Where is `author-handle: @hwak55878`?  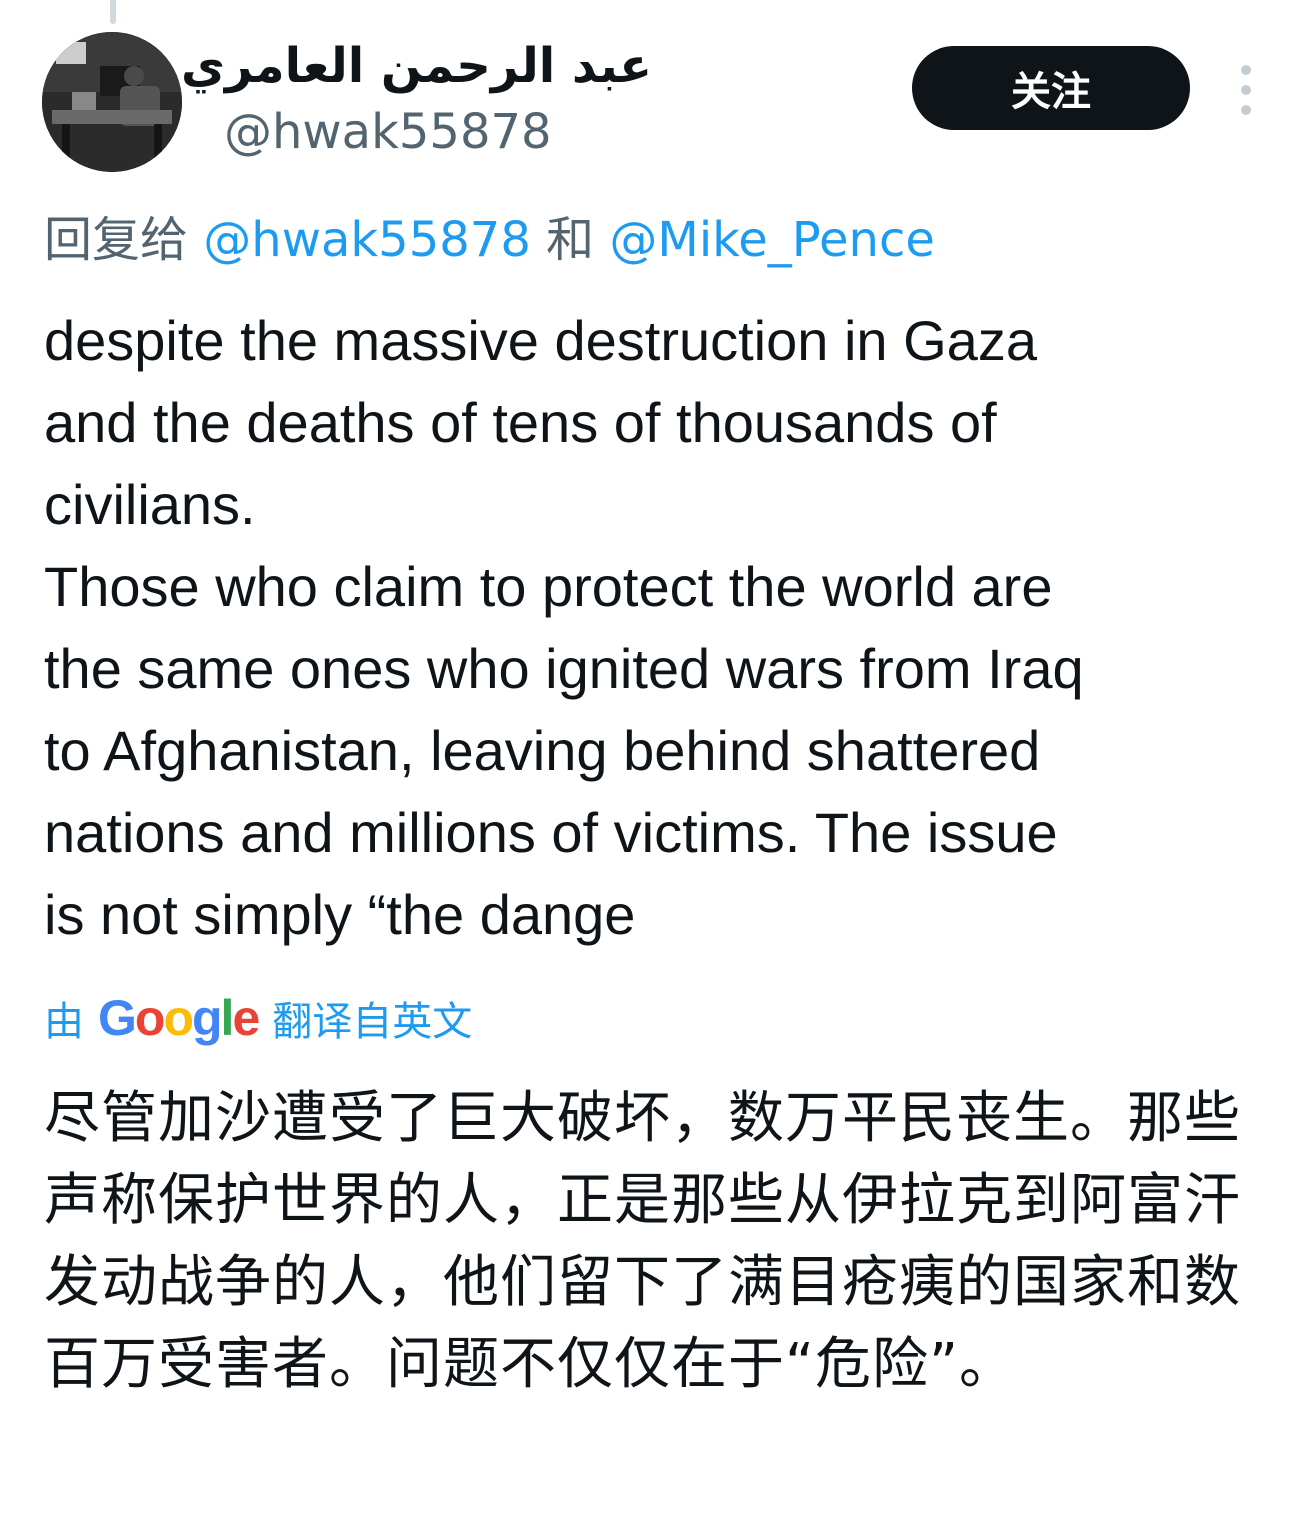 author-handle: @hwak55878 is located at coordinates (388, 132).